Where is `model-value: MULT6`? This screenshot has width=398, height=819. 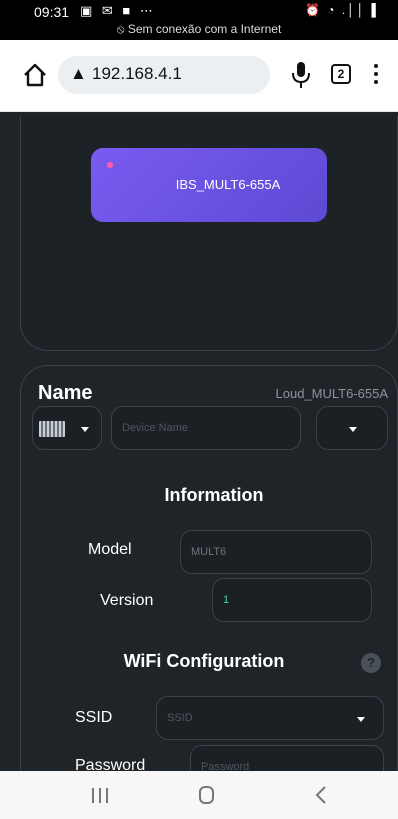
model-value: MULT6 is located at coordinates (209, 552).